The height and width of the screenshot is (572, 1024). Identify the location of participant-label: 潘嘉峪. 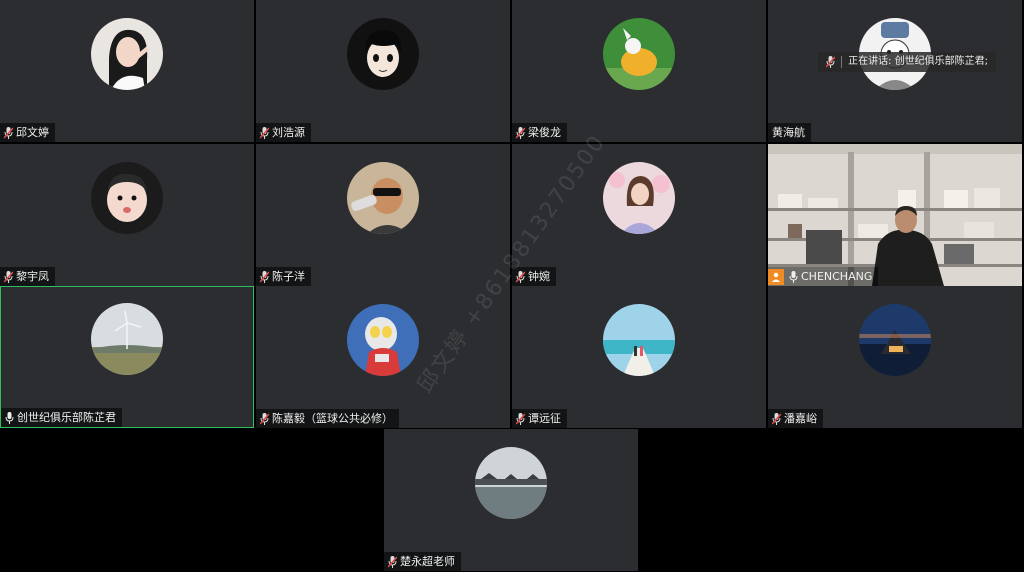
(795, 418).